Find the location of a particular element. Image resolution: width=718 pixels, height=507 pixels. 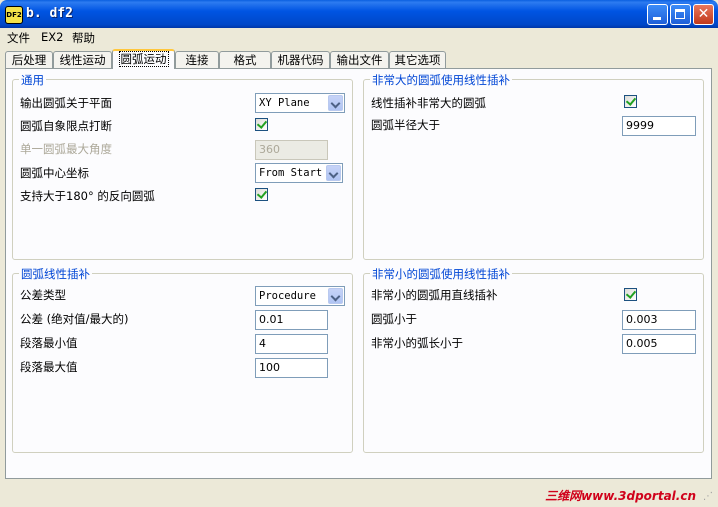

reverse-arc-checkbox is located at coordinates (261, 194).